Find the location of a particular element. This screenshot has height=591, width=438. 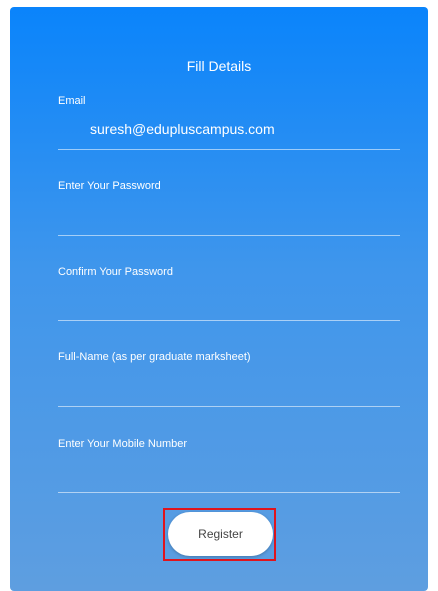

register-button: Register is located at coordinates (220, 534).